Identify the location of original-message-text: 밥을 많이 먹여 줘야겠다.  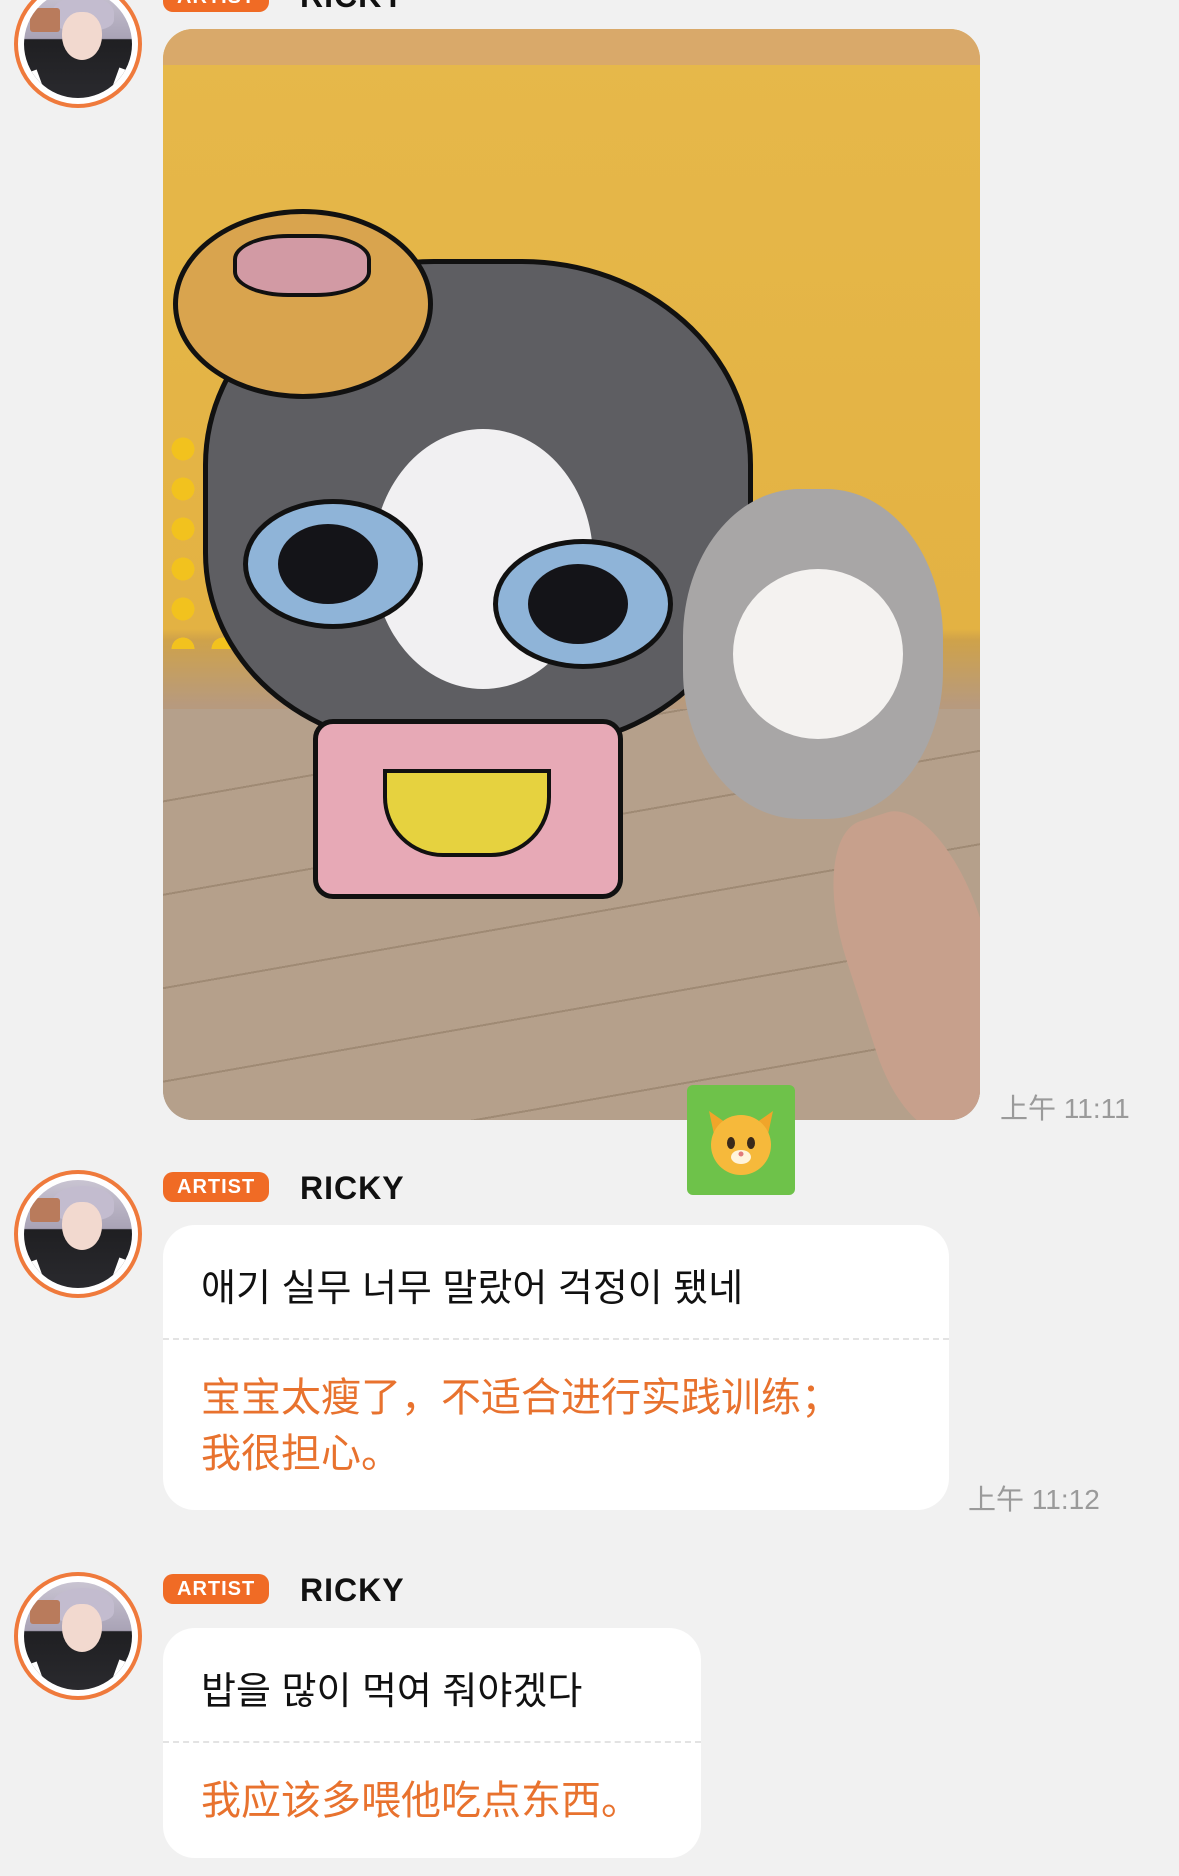
(392, 1692).